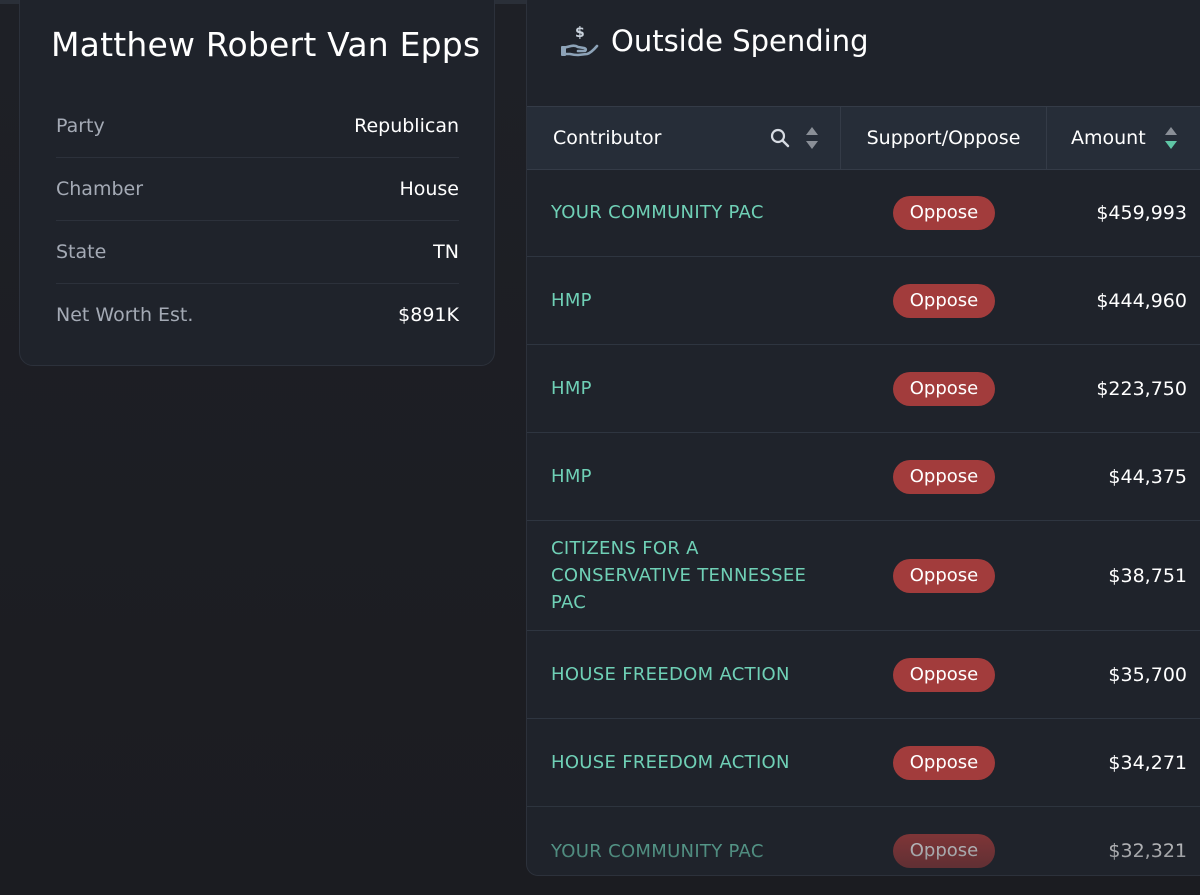 The width and height of the screenshot is (1200, 895). I want to click on table-row: YOUR COMMUNITY PAC Oppose $459,993, so click(863, 213).